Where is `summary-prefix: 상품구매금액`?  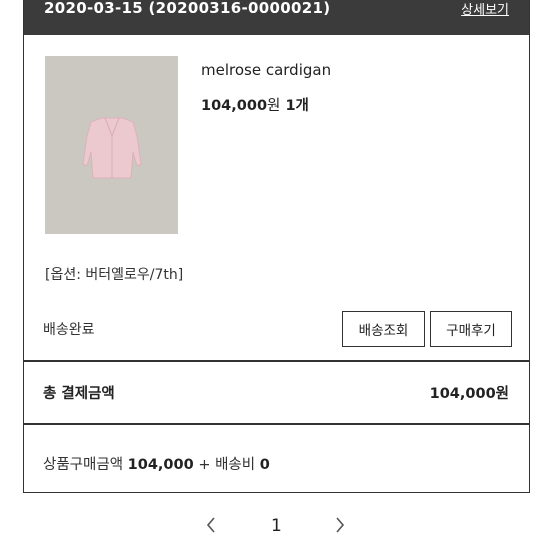 summary-prefix: 상품구매금액 is located at coordinates (83, 465).